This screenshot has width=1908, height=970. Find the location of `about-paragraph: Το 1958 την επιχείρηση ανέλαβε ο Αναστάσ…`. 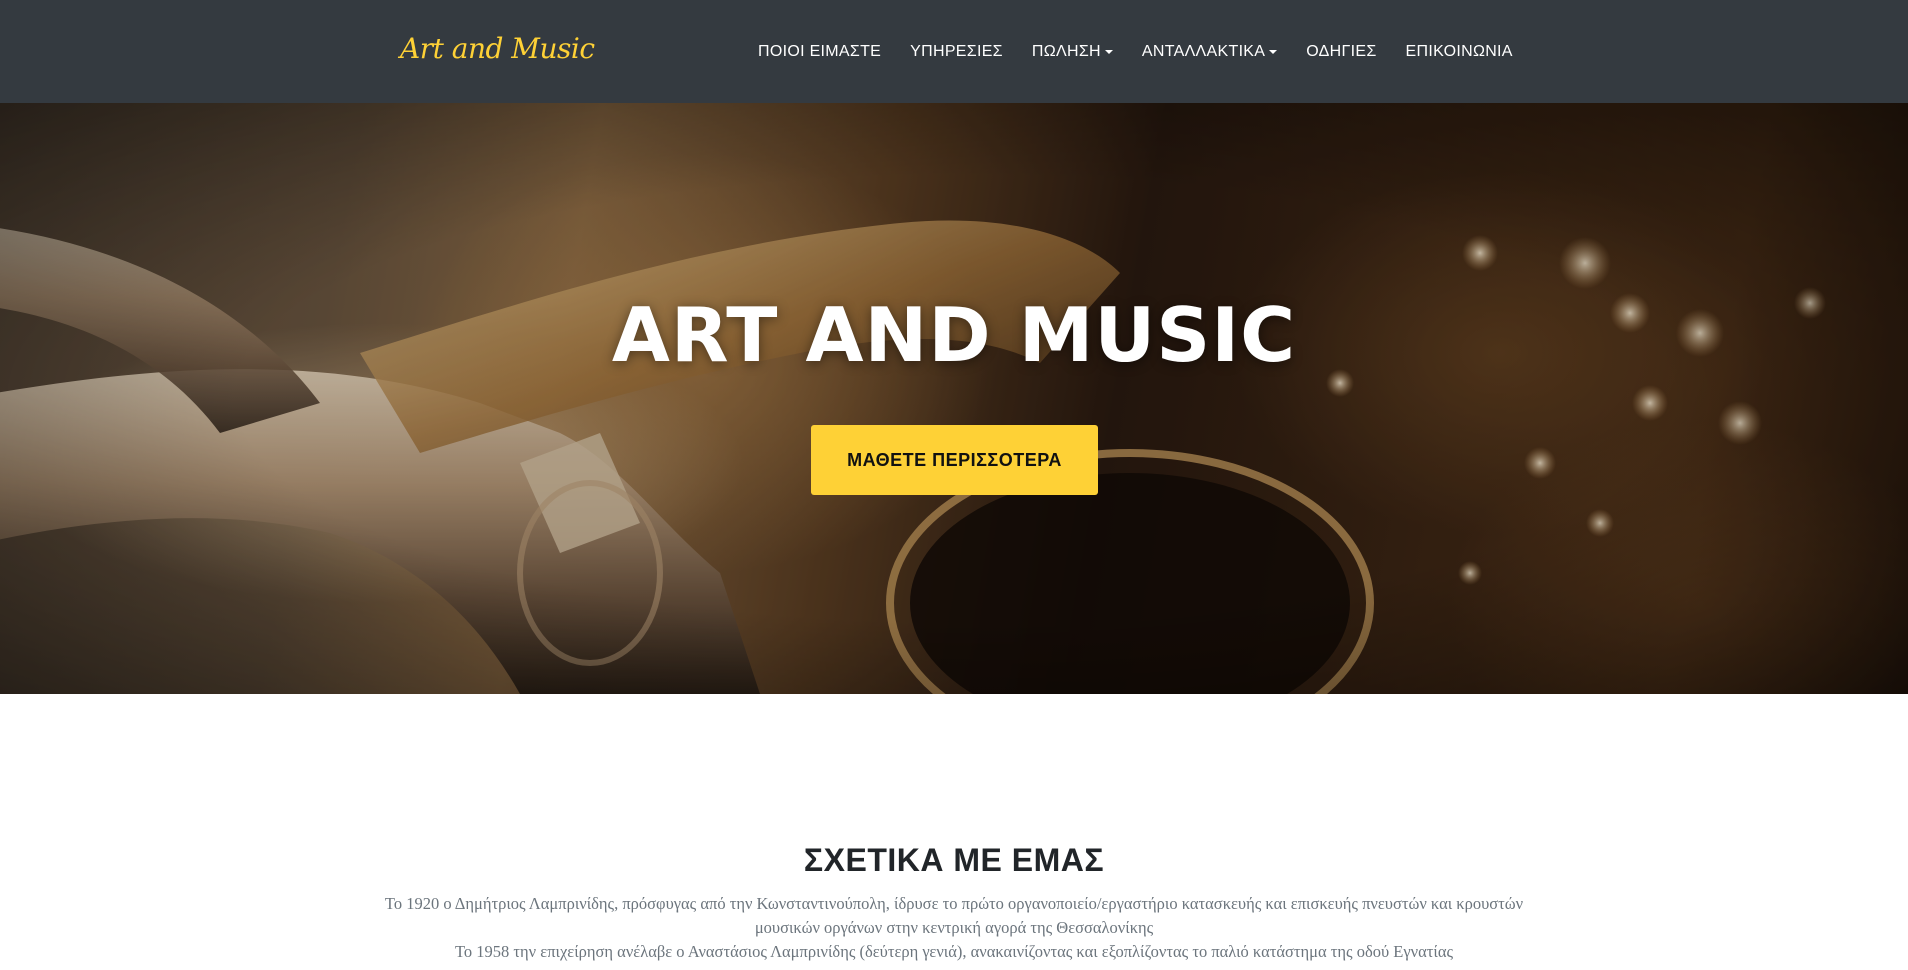

about-paragraph: Το 1958 την επιχείρηση ανέλαβε ο Αναστάσ… is located at coordinates (953, 951).